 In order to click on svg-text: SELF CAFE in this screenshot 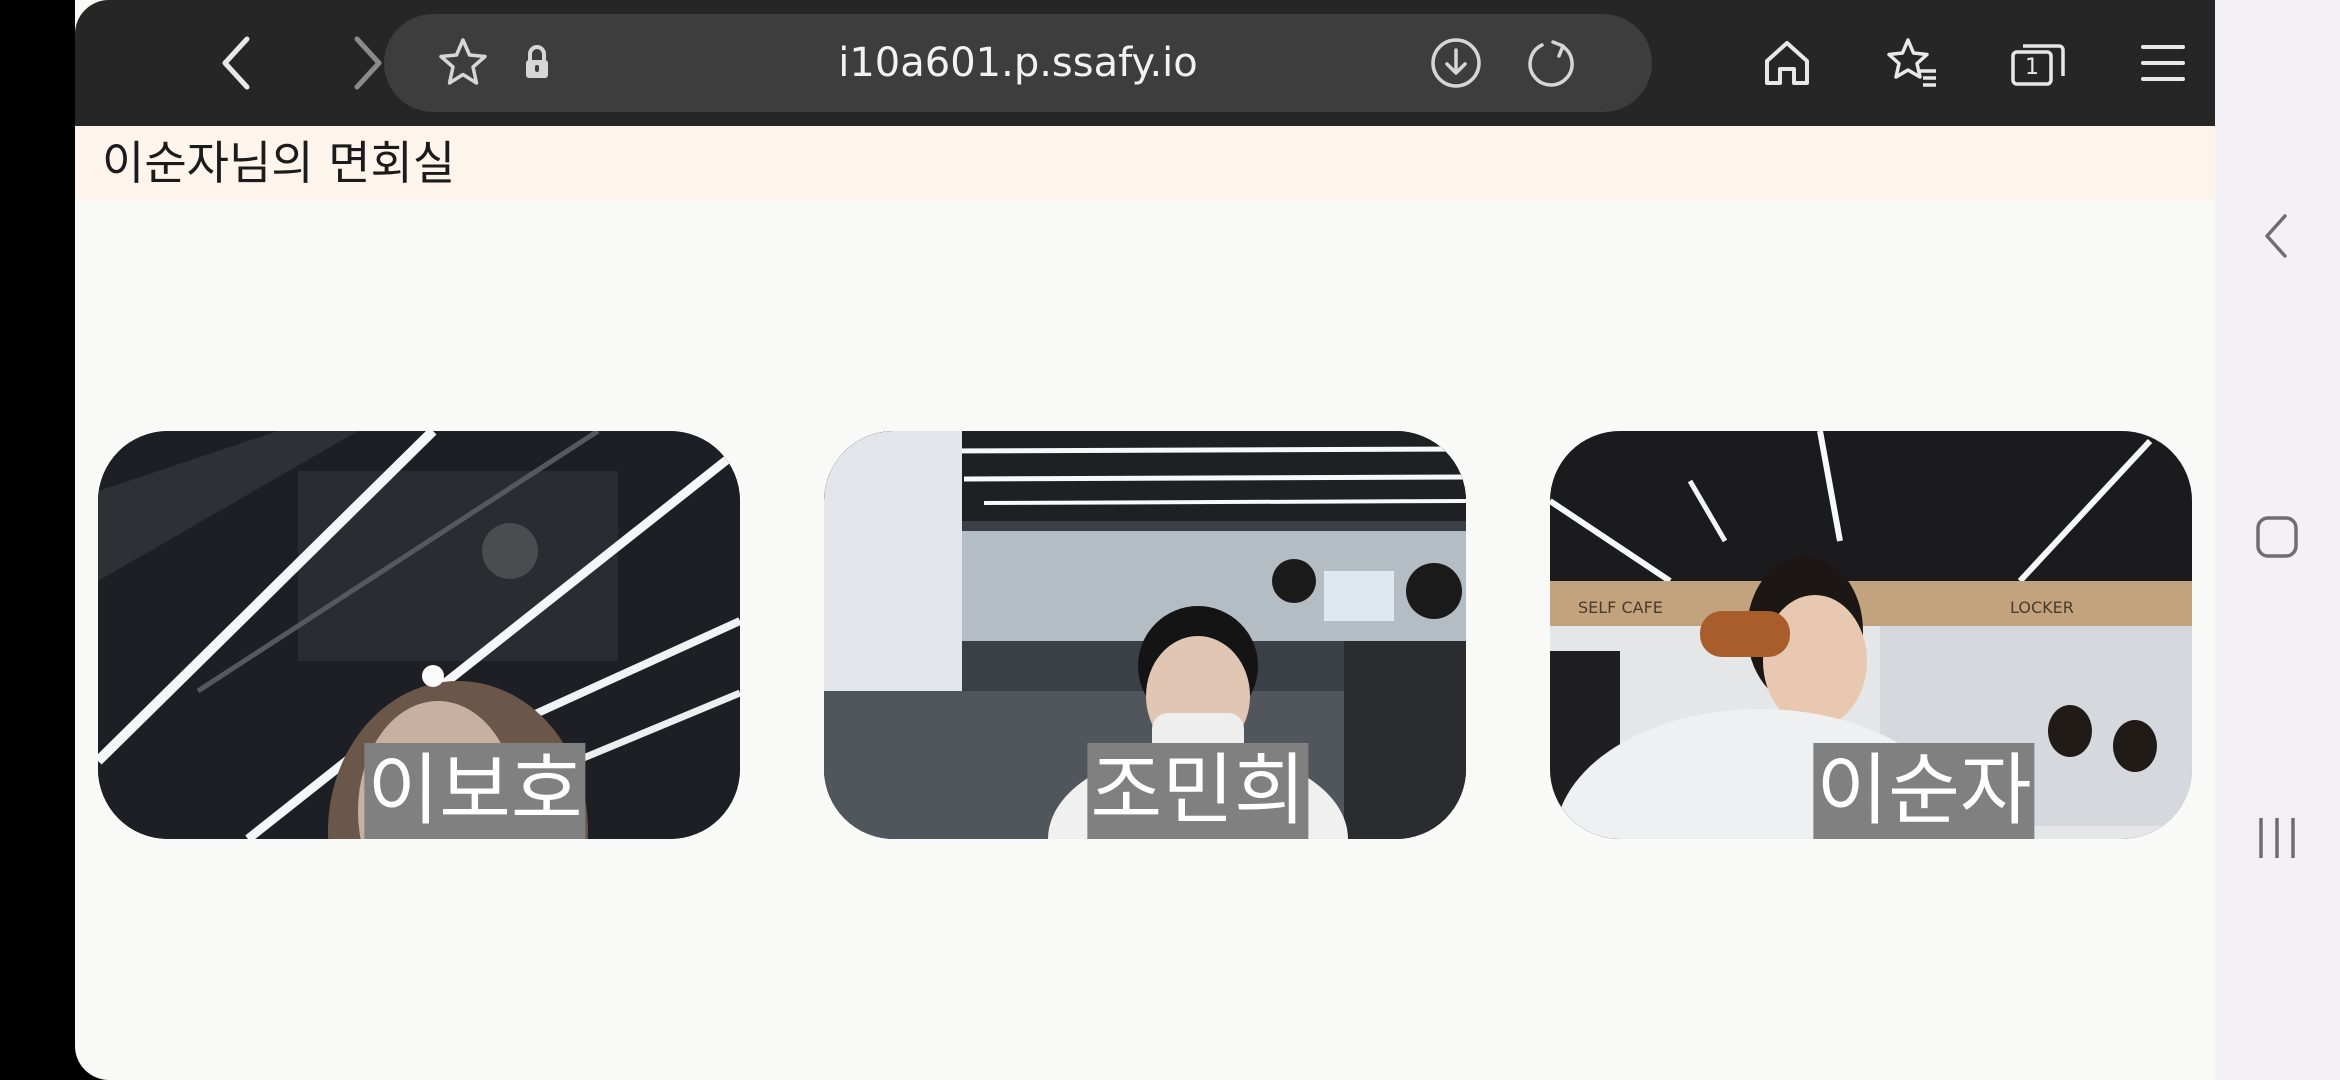, I will do `click(1620, 607)`.